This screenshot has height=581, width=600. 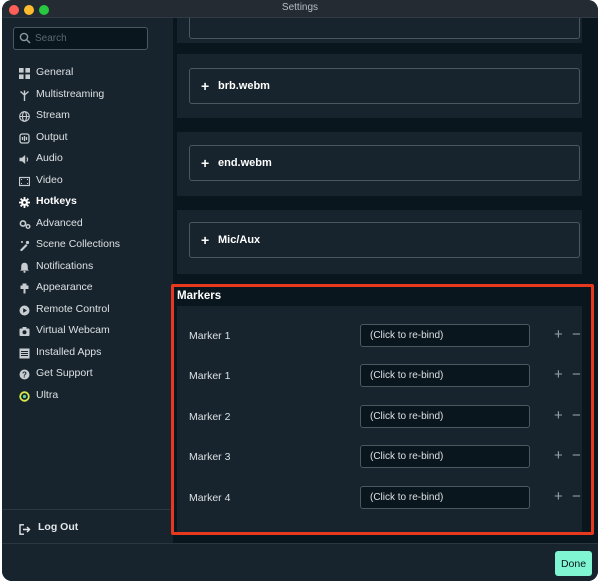 What do you see at coordinates (73, 308) in the screenshot?
I see `sidebar-item-label: Remote Control` at bounding box center [73, 308].